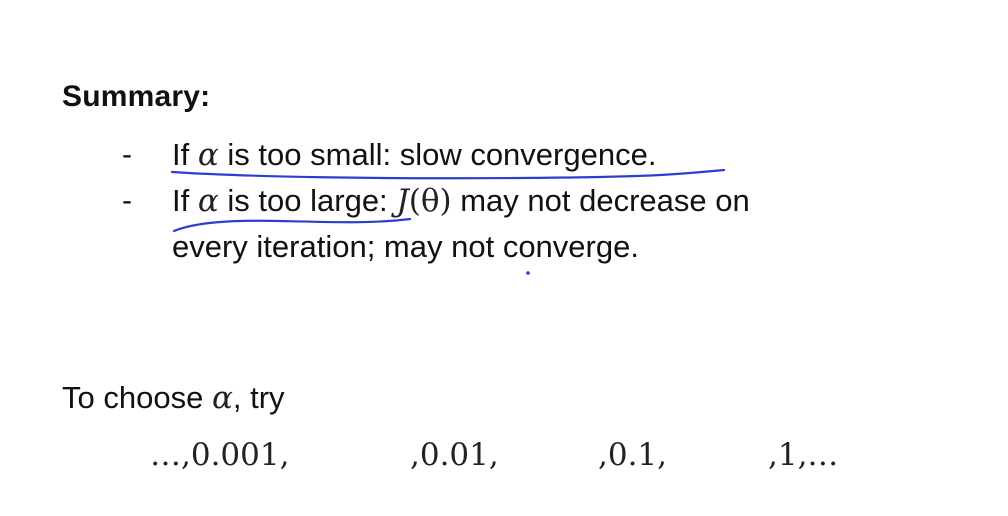 The width and height of the screenshot is (1008, 516). I want to click on bullet-continuation: every iteration; may not converge., so click(405, 246).